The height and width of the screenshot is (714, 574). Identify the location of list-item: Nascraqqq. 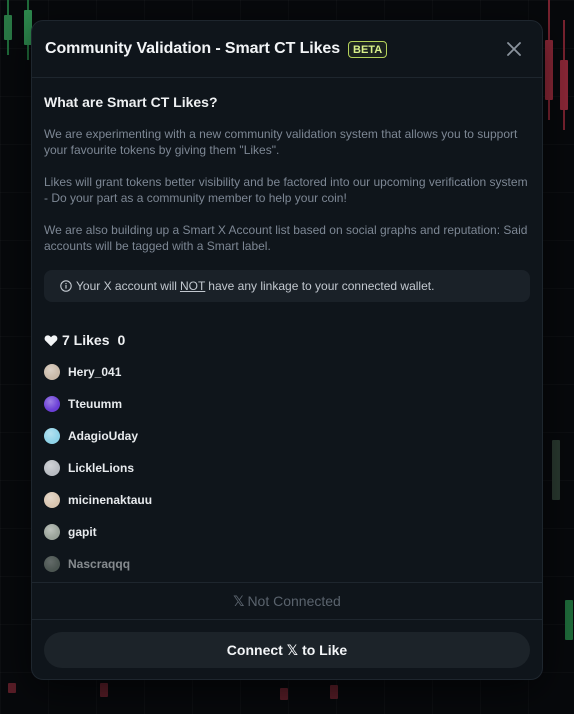
(287, 564).